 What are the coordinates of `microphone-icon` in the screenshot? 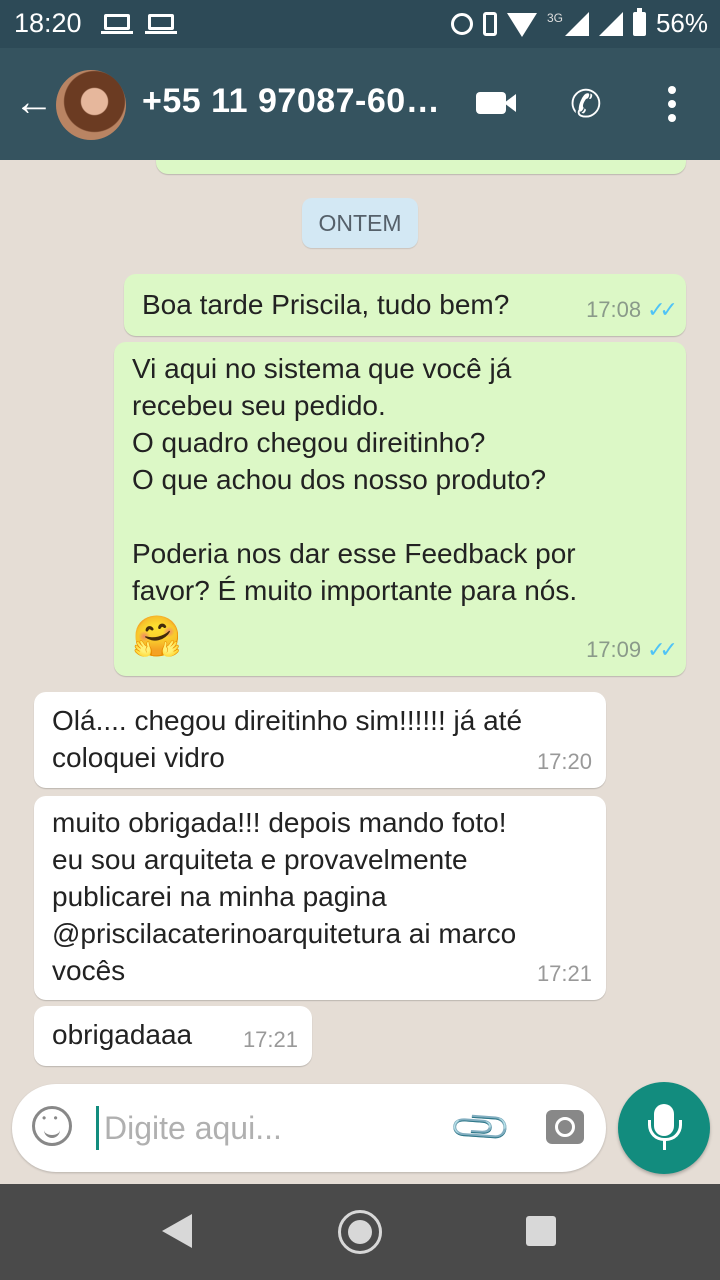 It's located at (665, 1127).